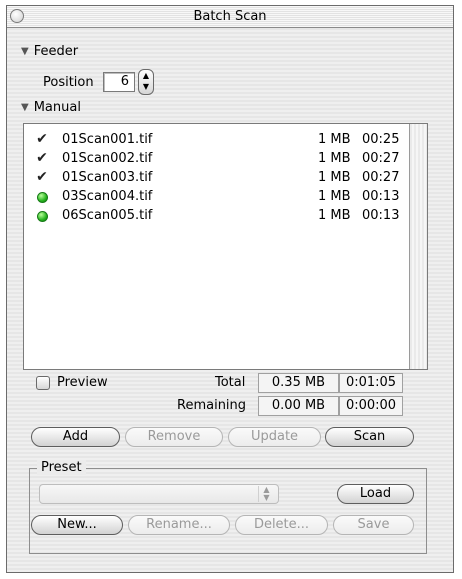  Describe the element at coordinates (75, 437) in the screenshot. I see `add-button: Add` at that location.